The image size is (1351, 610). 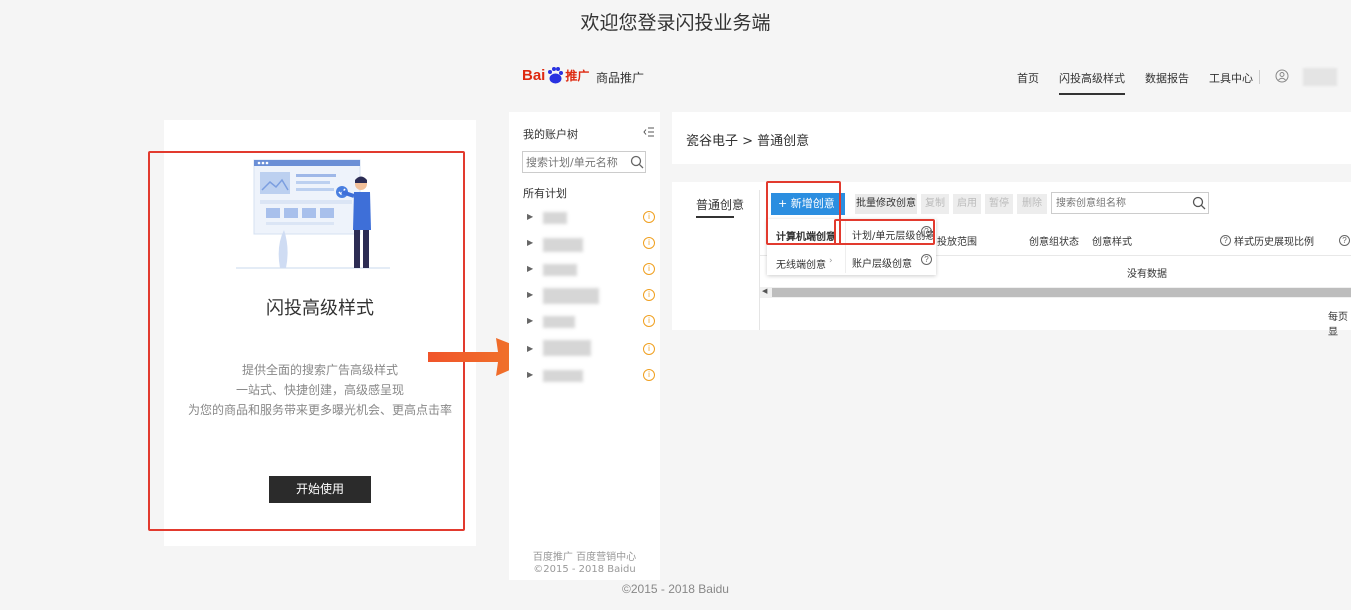 What do you see at coordinates (534, 75) in the screenshot?
I see `logo-text: Bai` at bounding box center [534, 75].